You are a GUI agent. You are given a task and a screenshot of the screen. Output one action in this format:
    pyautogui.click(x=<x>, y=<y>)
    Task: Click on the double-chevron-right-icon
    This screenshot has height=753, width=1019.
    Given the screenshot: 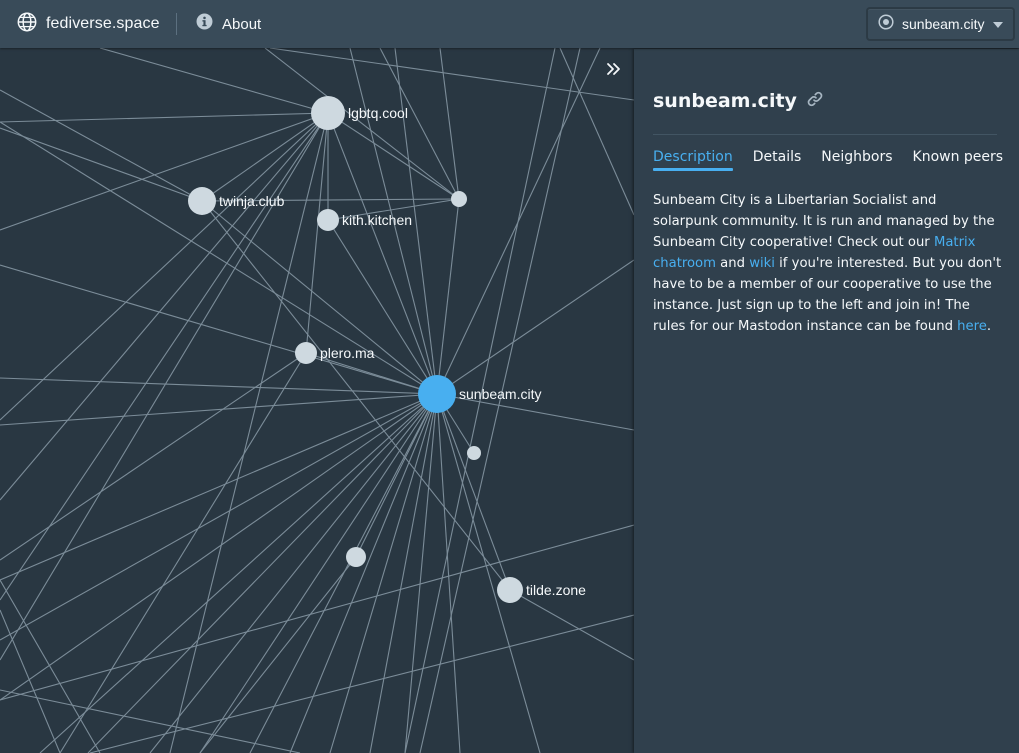 What is the action you would take?
    pyautogui.click(x=613, y=69)
    